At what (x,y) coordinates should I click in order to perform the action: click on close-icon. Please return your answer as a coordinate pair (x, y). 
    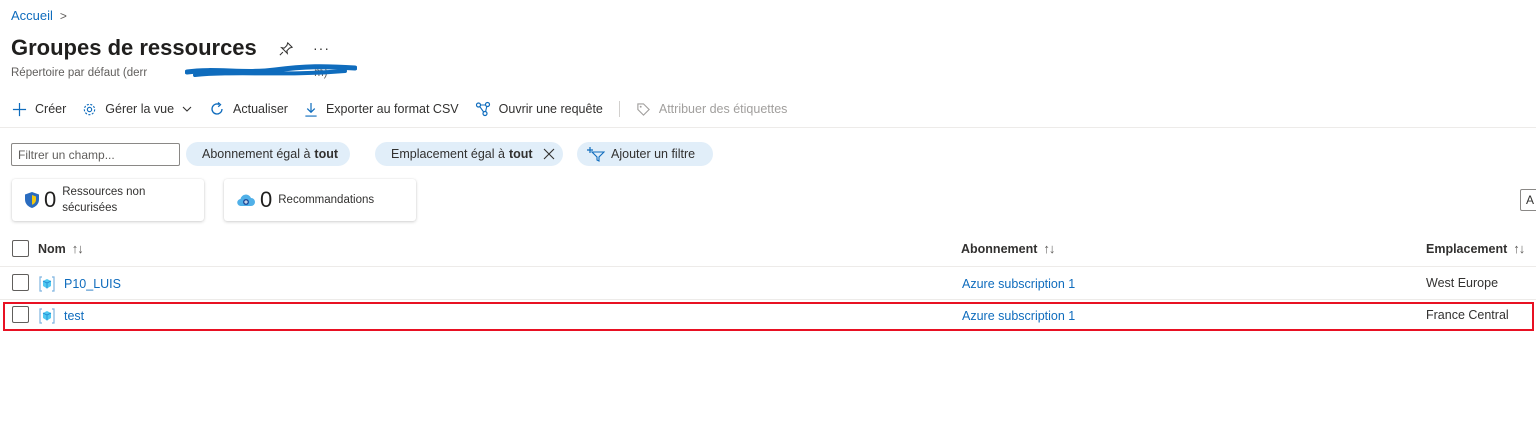
    Looking at the image, I should click on (549, 154).